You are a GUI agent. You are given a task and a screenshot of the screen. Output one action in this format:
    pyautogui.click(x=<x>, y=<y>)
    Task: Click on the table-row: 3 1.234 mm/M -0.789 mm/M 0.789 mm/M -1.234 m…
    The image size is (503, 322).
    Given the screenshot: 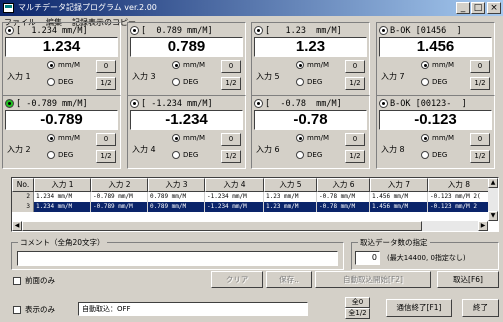 What is the action you would take?
    pyautogui.click(x=251, y=207)
    